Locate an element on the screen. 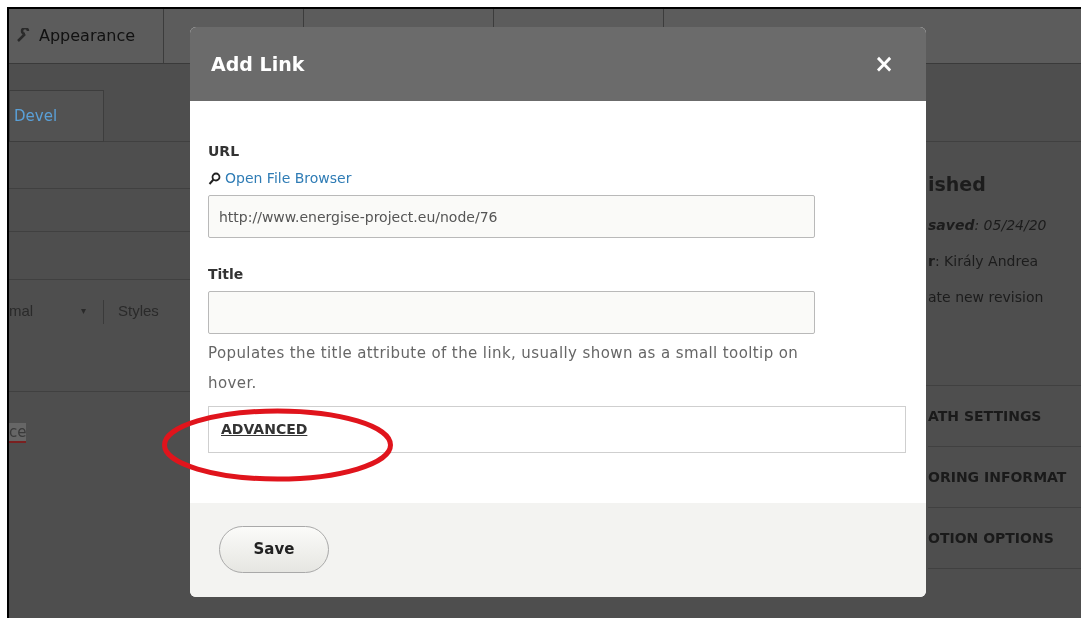 The width and height of the screenshot is (1081, 618). field-label: Title is located at coordinates (226, 274).